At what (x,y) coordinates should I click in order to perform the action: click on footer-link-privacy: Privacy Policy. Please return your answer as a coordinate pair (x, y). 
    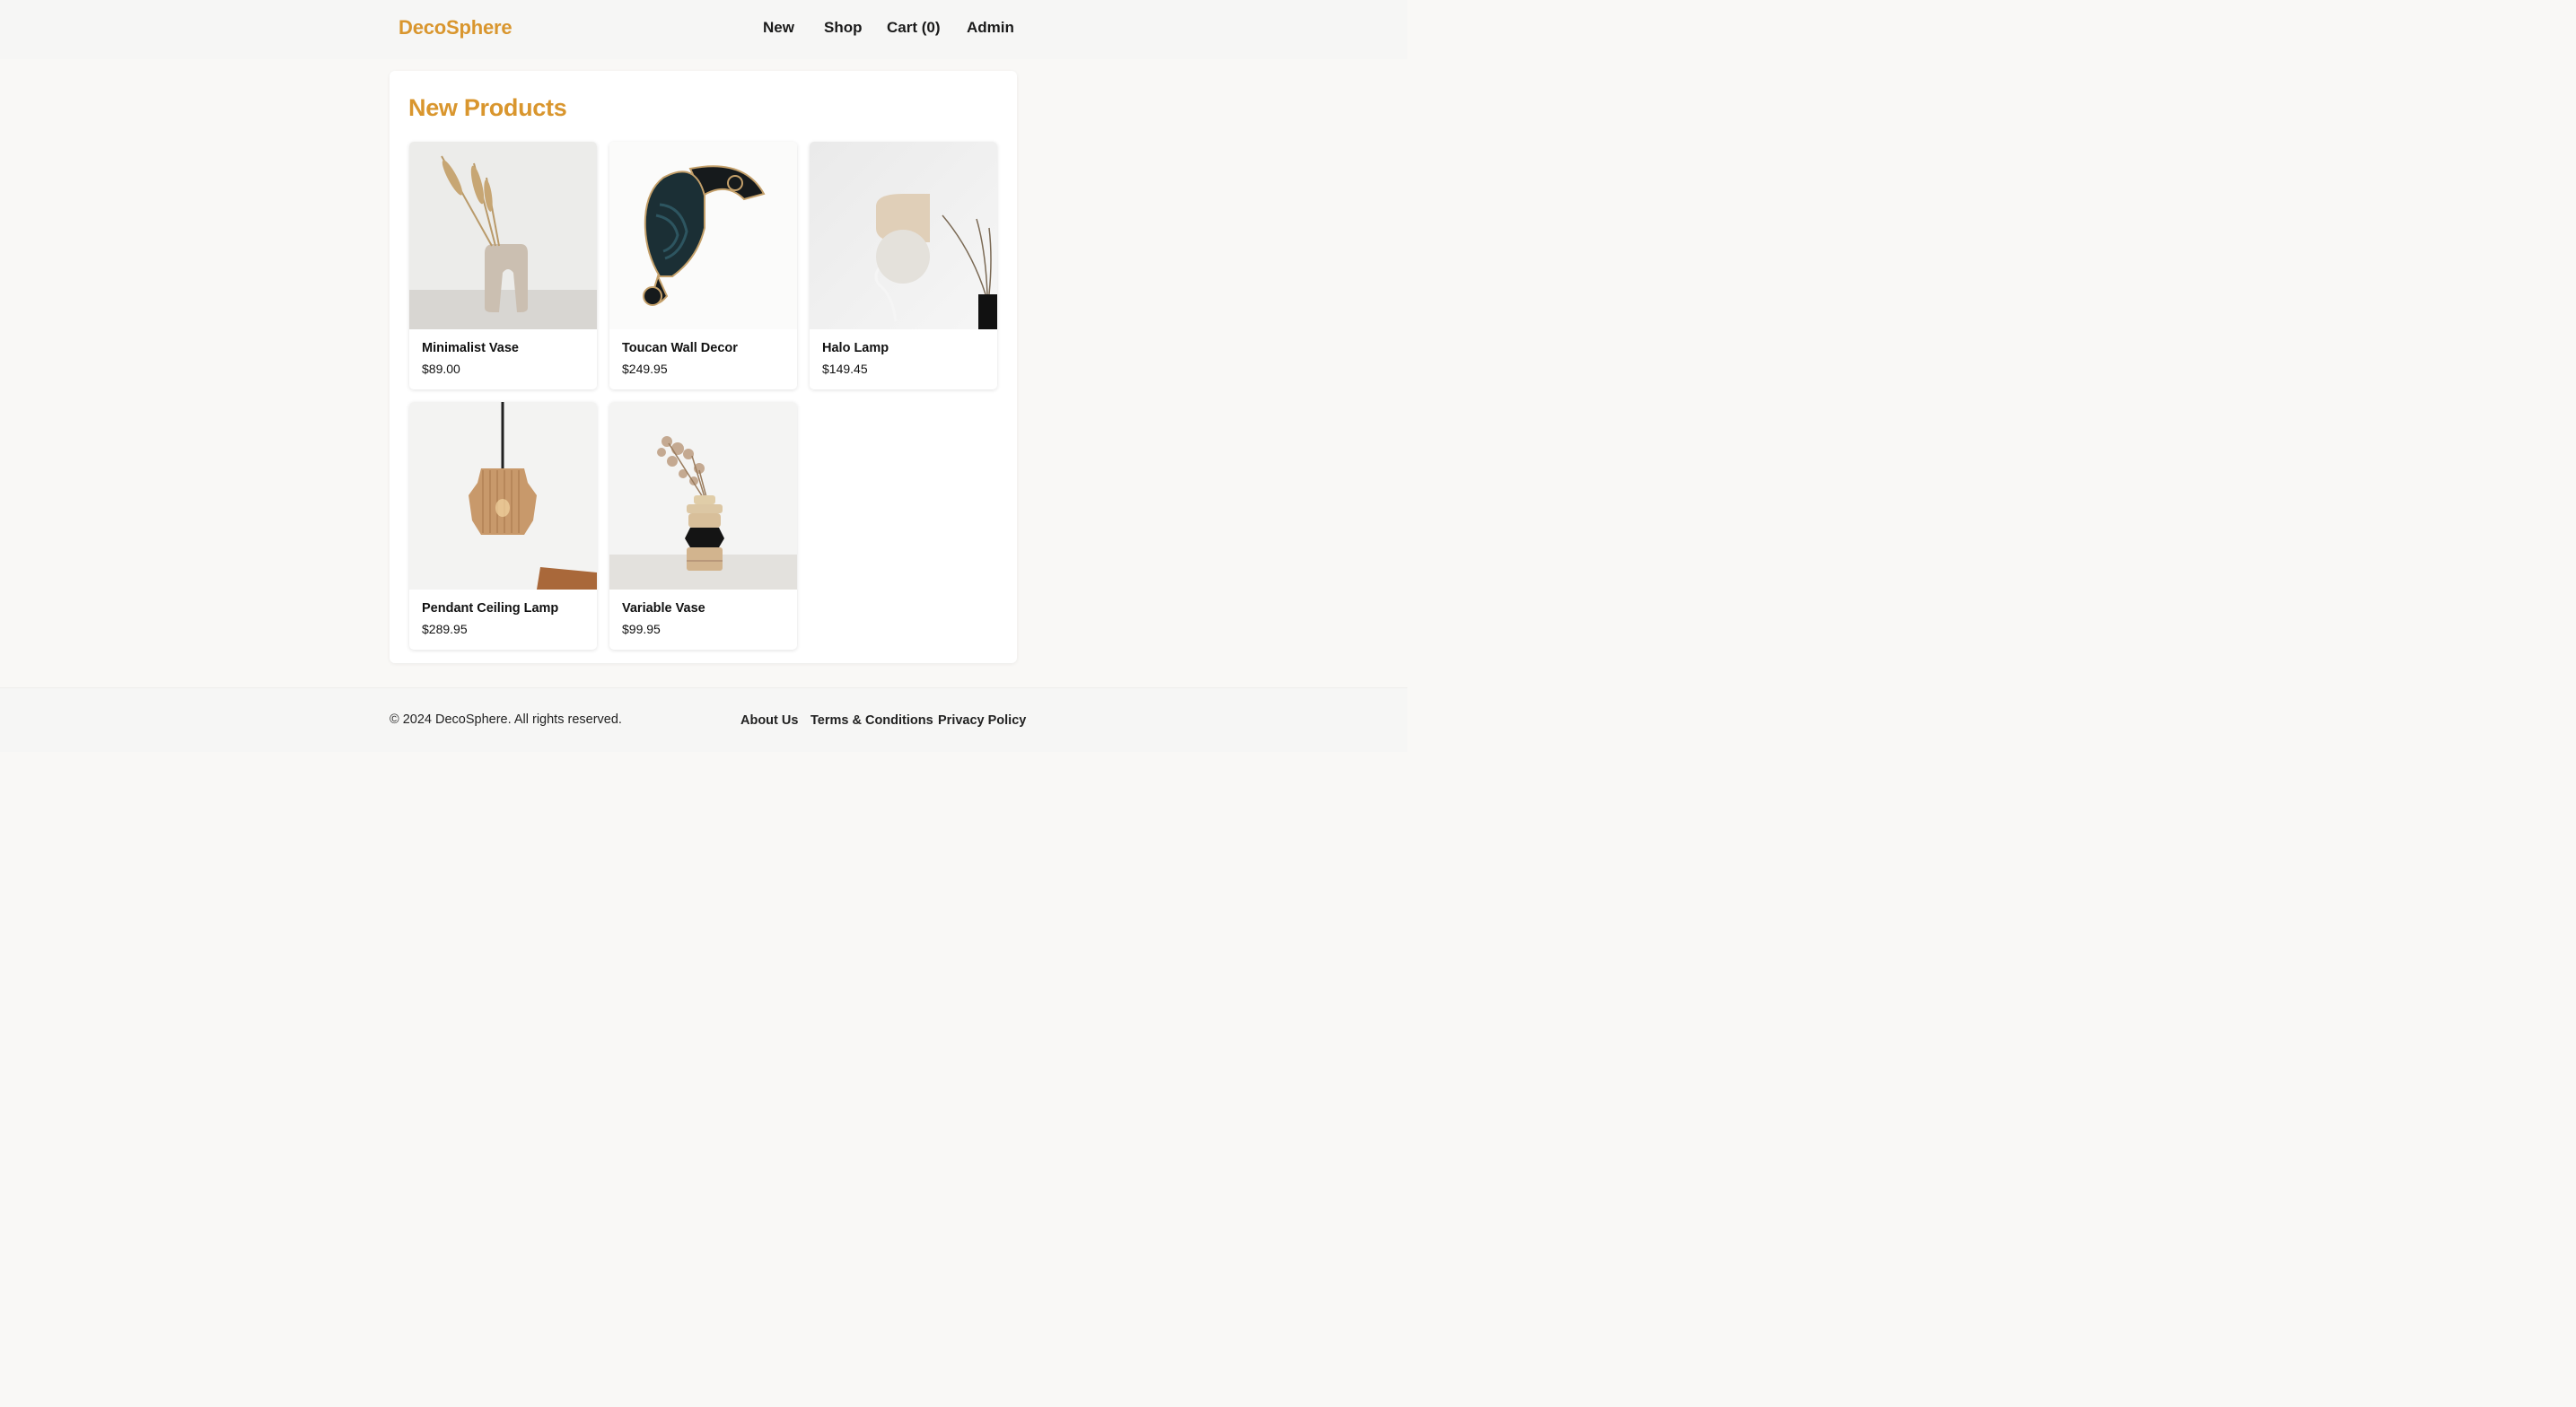
    Looking at the image, I should click on (982, 720).